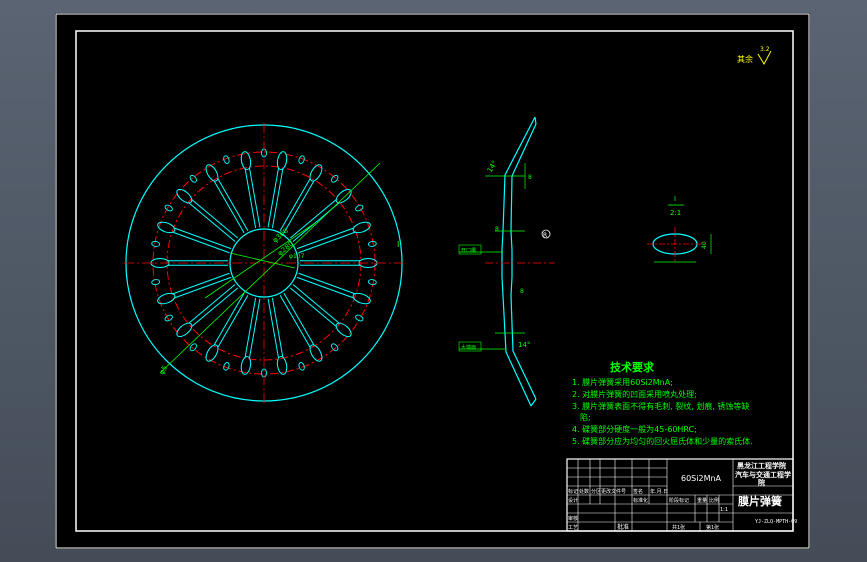 The width and height of the screenshot is (867, 562). Describe the element at coordinates (712, 527) in the screenshot. I see `sheet-number: 第1张` at that location.